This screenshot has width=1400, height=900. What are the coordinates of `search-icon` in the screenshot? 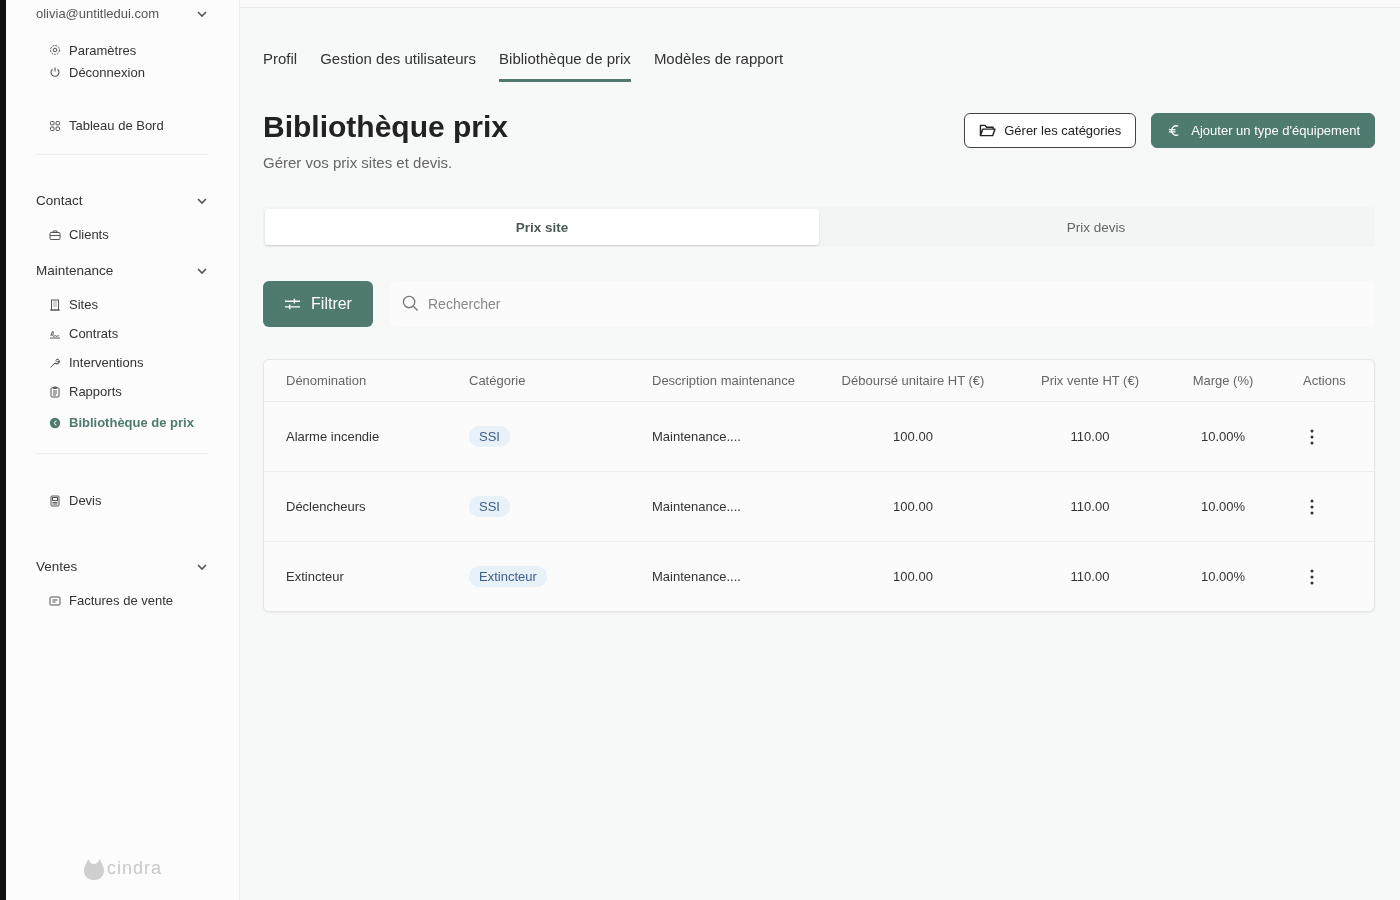 It's located at (410, 303).